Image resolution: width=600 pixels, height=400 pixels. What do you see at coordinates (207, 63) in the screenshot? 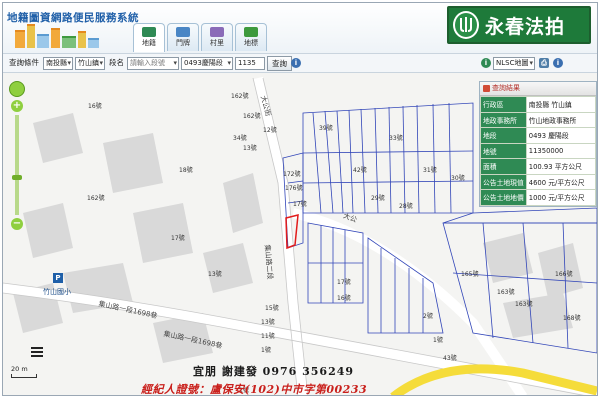
I see `section-select: 0493慶陽段` at bounding box center [207, 63].